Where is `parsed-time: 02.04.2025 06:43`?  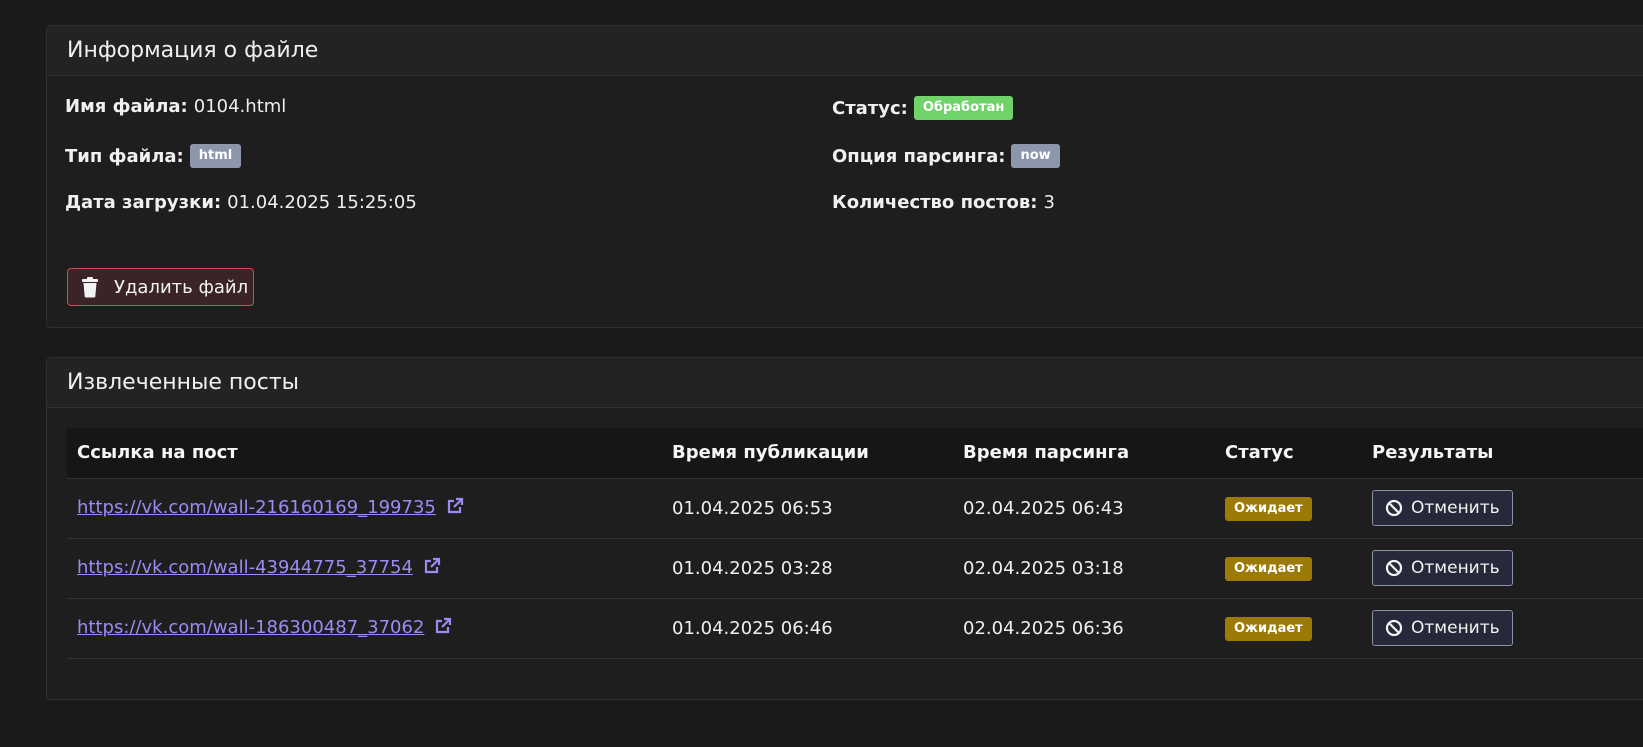
parsed-time: 02.04.2025 06:43 is located at coordinates (1084, 508).